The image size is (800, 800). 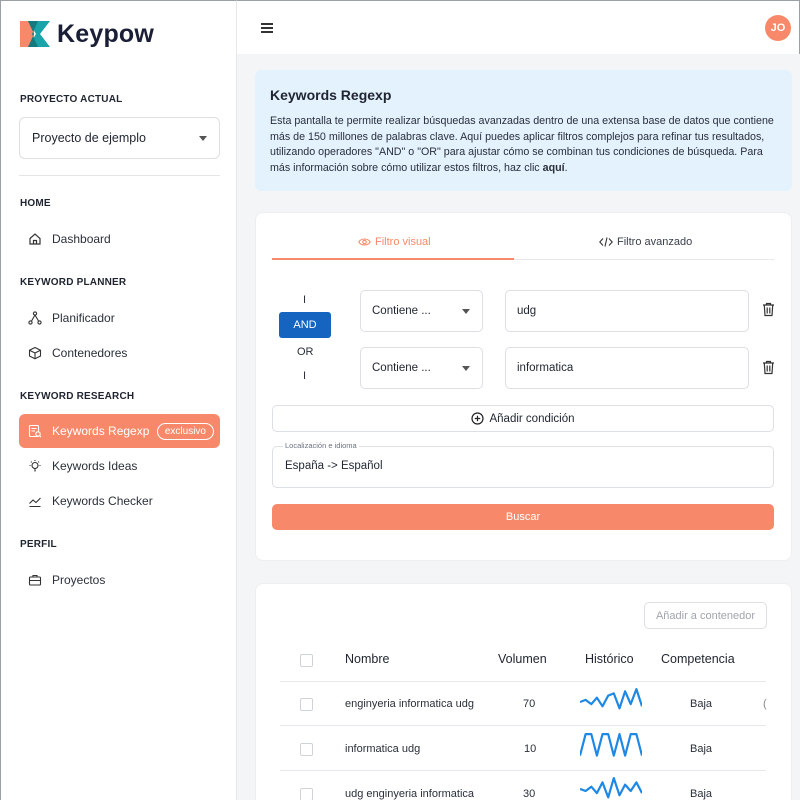 I want to click on home-icon, so click(x=35, y=239).